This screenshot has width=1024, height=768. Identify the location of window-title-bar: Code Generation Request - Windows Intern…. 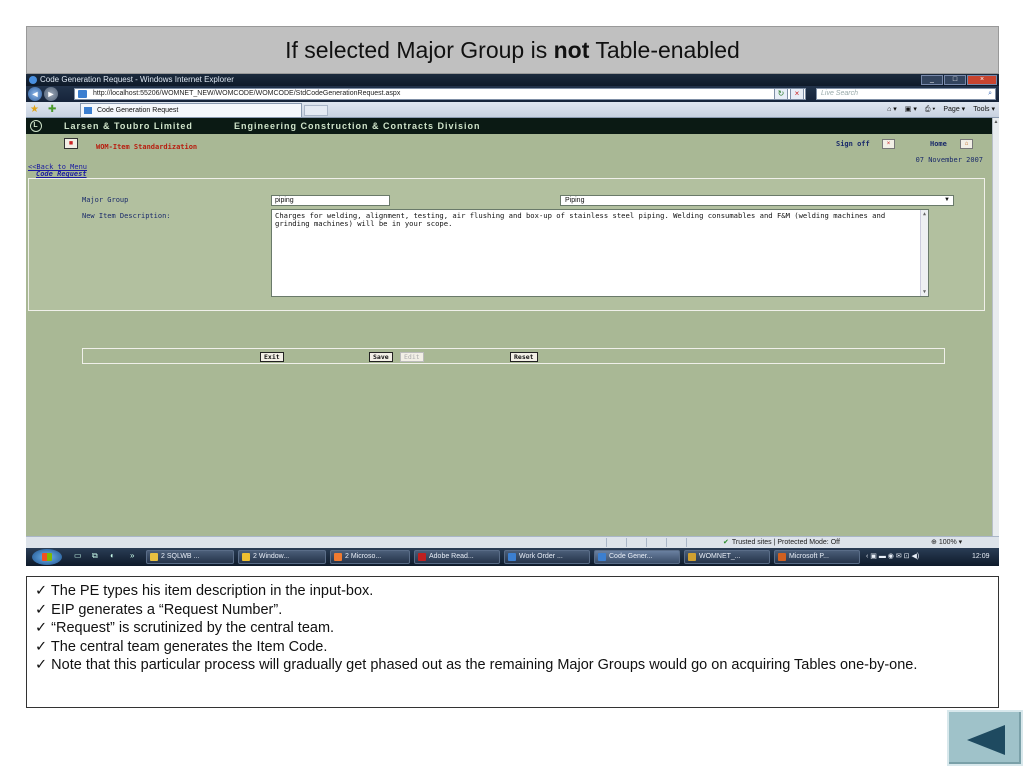
(512, 80).